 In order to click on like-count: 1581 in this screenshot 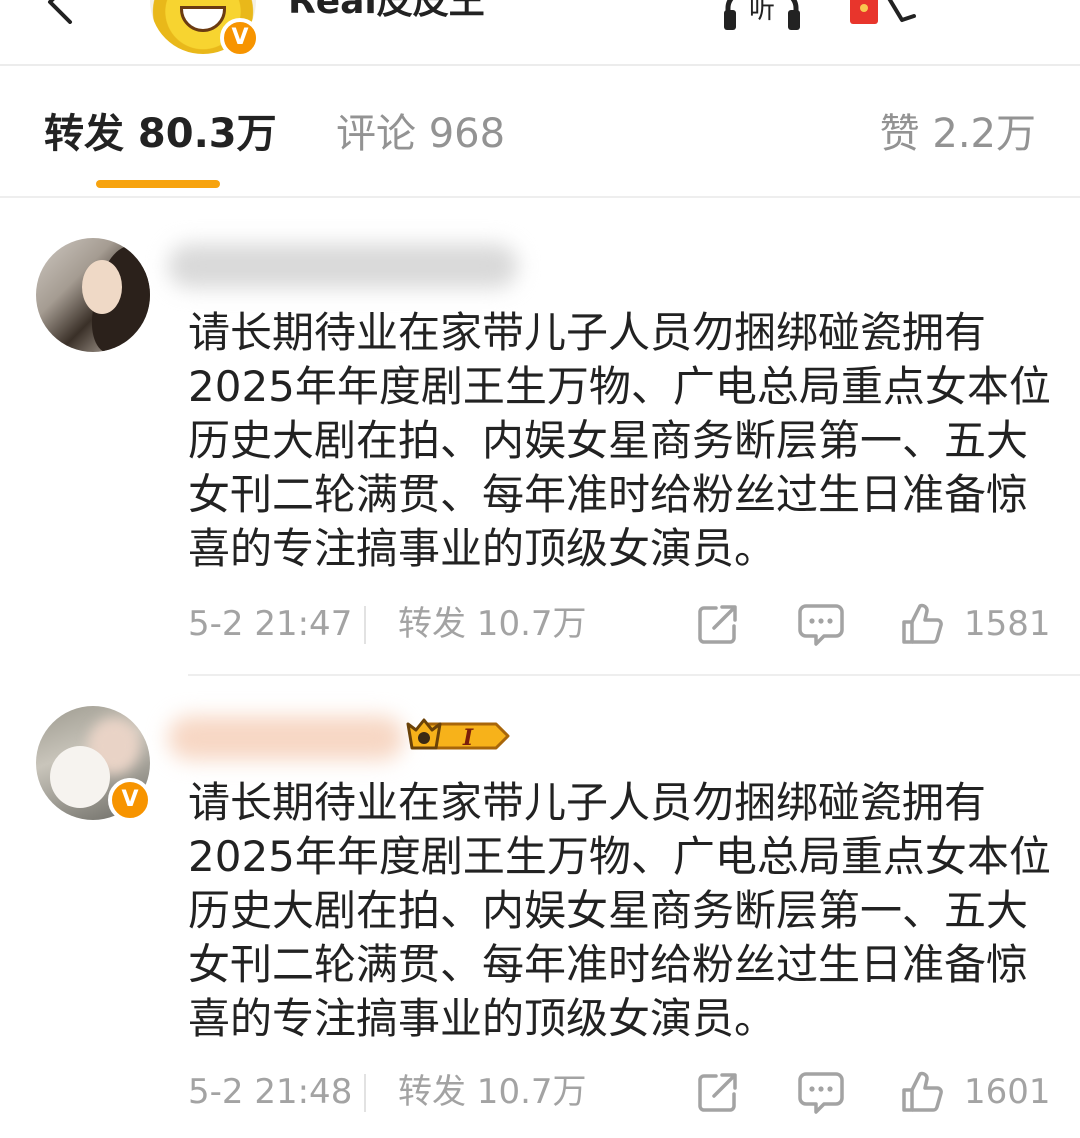, I will do `click(1007, 624)`.